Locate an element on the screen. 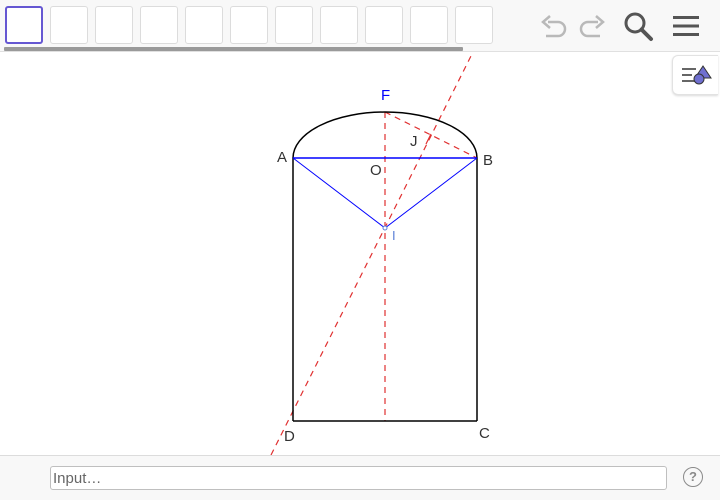  label-B: B is located at coordinates (488, 160).